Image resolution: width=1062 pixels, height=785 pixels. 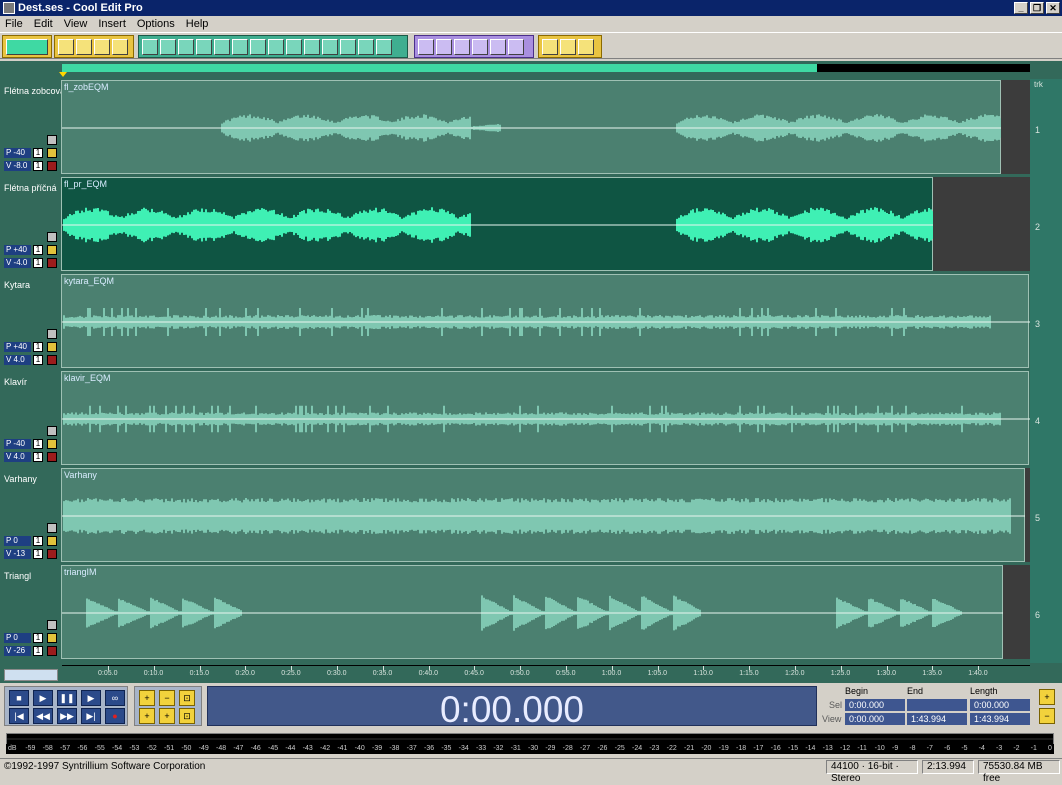 I want to click on fast-forward-button: ▶▶, so click(x=67, y=716).